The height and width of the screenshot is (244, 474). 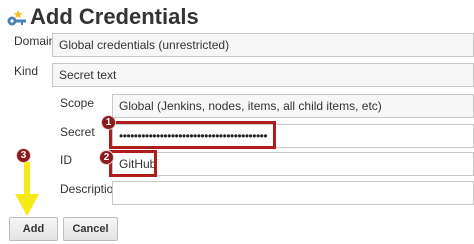 What do you see at coordinates (33, 229) in the screenshot?
I see `add-button: Add` at bounding box center [33, 229].